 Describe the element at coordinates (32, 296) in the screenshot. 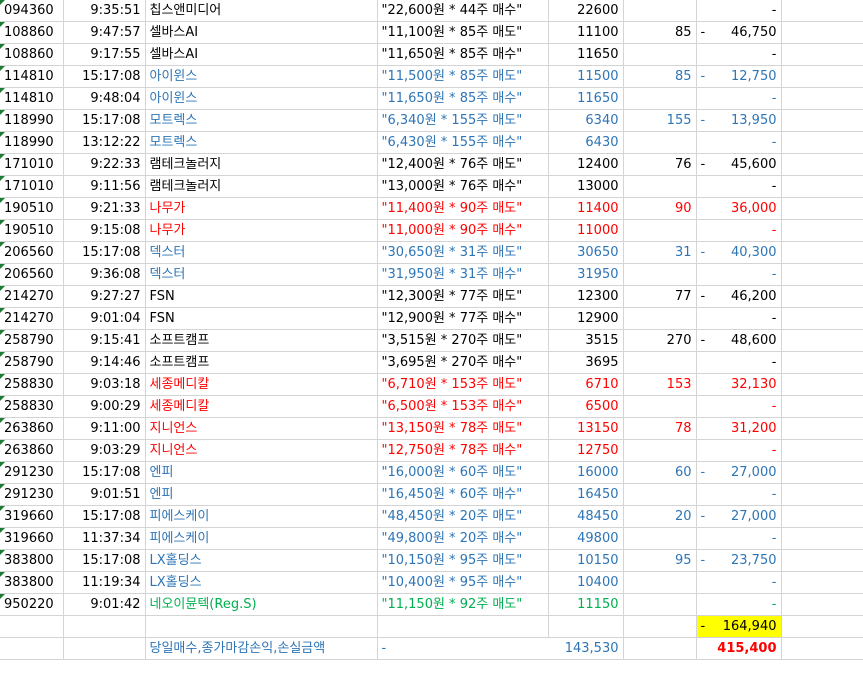

I see `stock-code: 214270` at that location.